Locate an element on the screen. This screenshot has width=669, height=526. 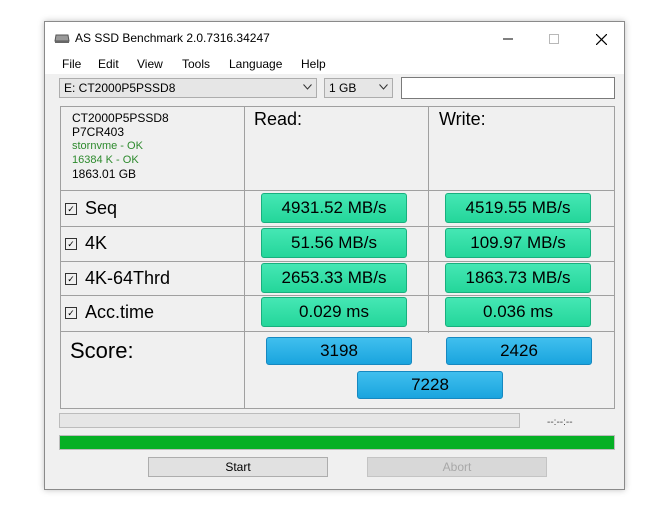
menu-tools: Tools is located at coordinates (196, 64).